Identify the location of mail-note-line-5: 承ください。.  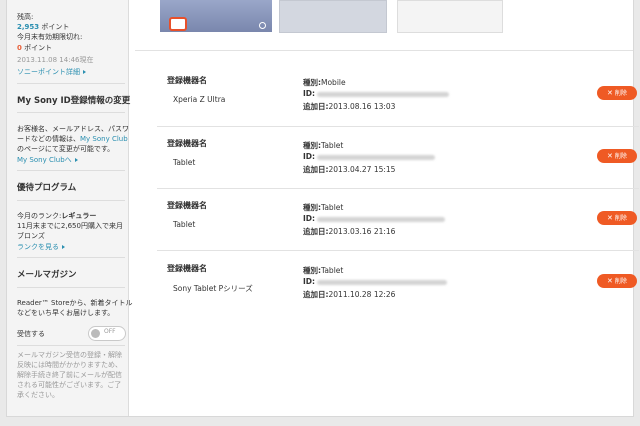
(38, 395).